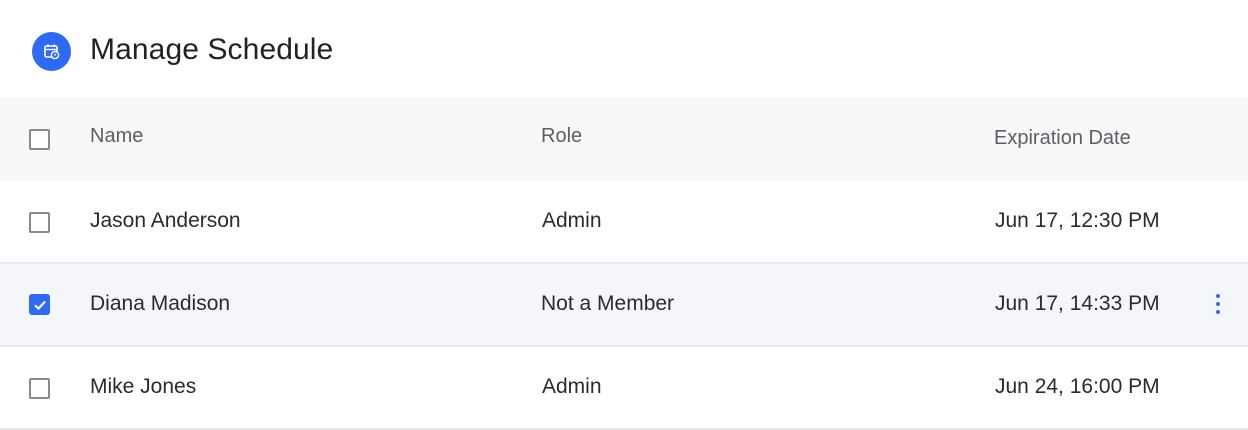  Describe the element at coordinates (1077, 220) in the screenshot. I see `row-expiration: Jun 17, 12:30 PM` at that location.